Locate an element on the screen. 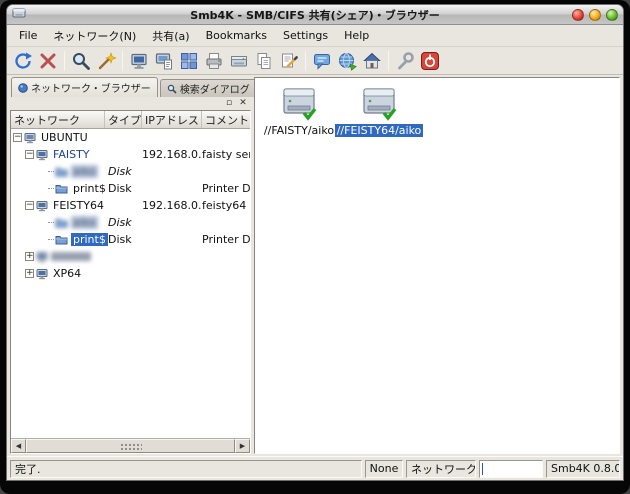  menu-bookmarks: Bookmarks is located at coordinates (236, 35).